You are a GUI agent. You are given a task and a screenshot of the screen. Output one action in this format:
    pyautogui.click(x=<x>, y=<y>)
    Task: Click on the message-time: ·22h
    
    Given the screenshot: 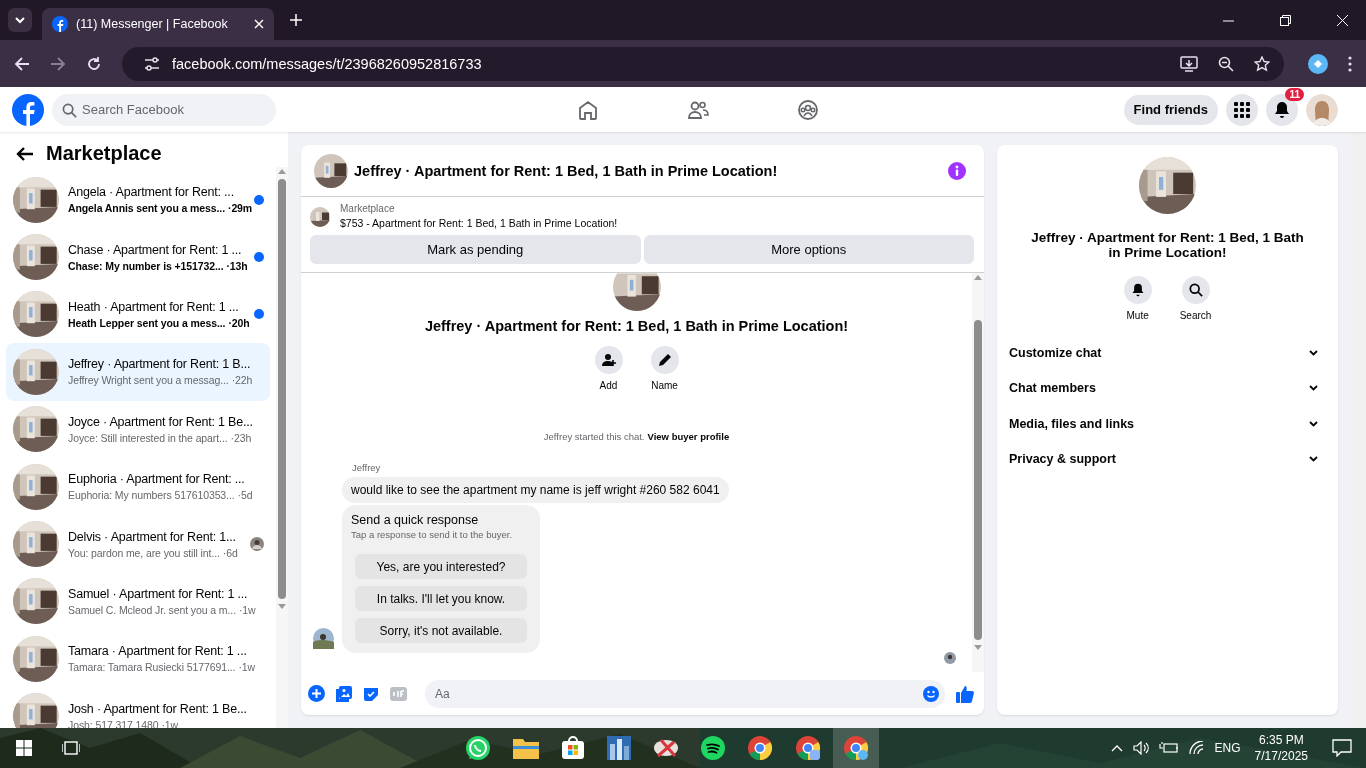 What is the action you would take?
    pyautogui.click(x=242, y=380)
    